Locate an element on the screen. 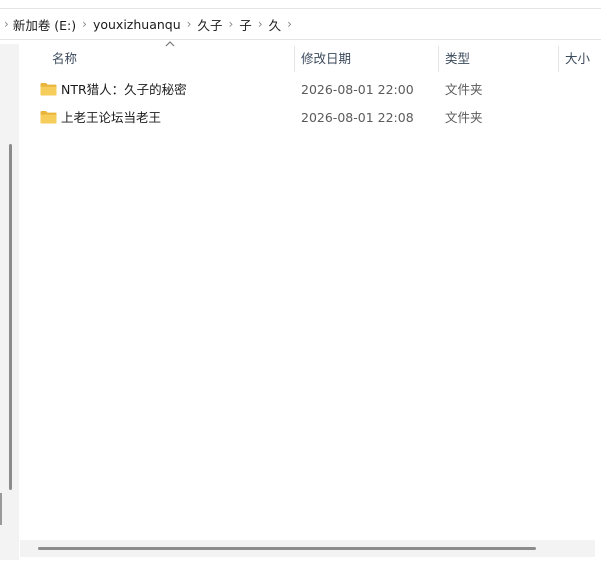  file-modified-date: 2026-08-01 22:00 is located at coordinates (357, 89).